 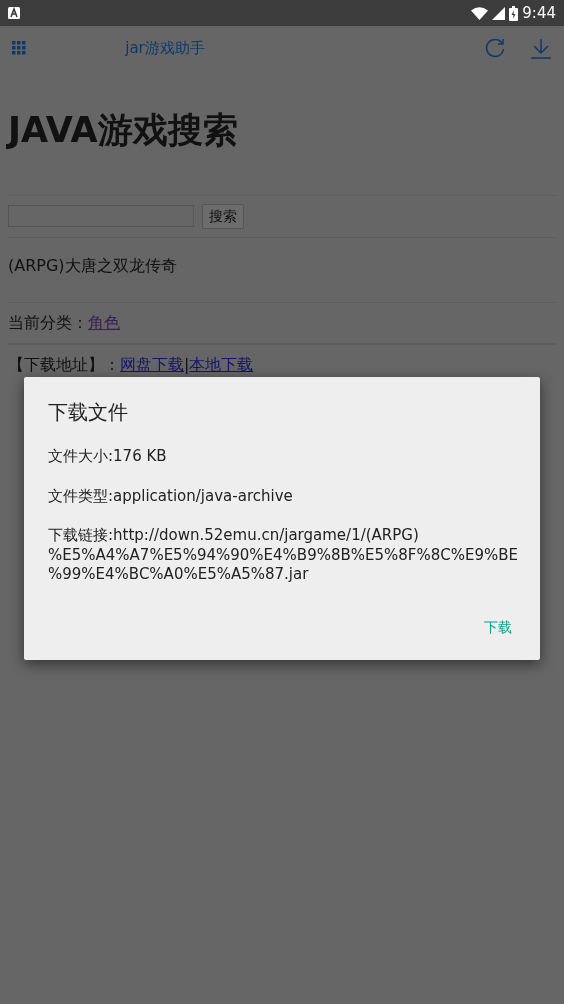 I want to click on file-size-text: 文件大小:176 KB, so click(x=108, y=457).